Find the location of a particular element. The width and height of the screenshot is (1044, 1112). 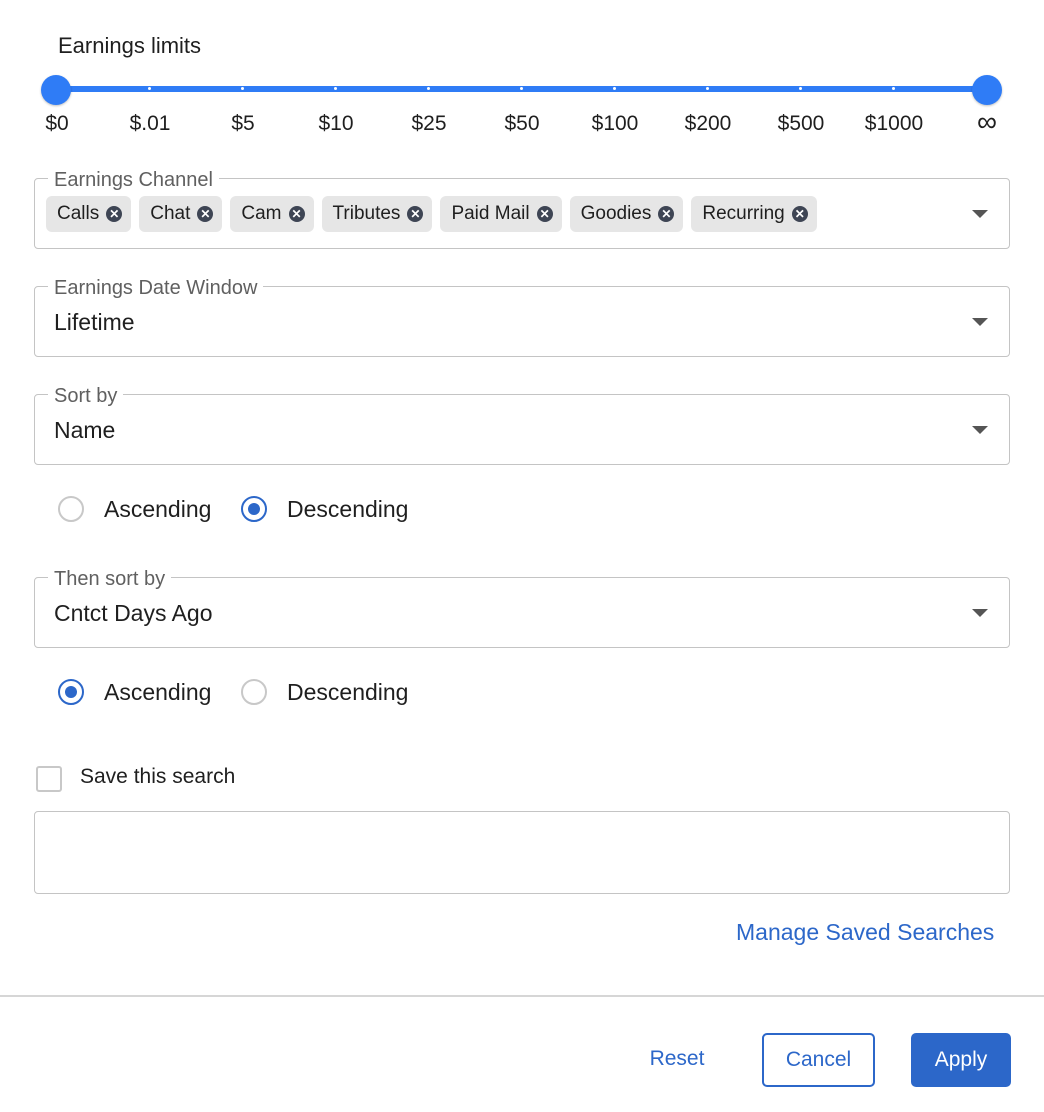

save-search-checkbox is located at coordinates (49, 779).